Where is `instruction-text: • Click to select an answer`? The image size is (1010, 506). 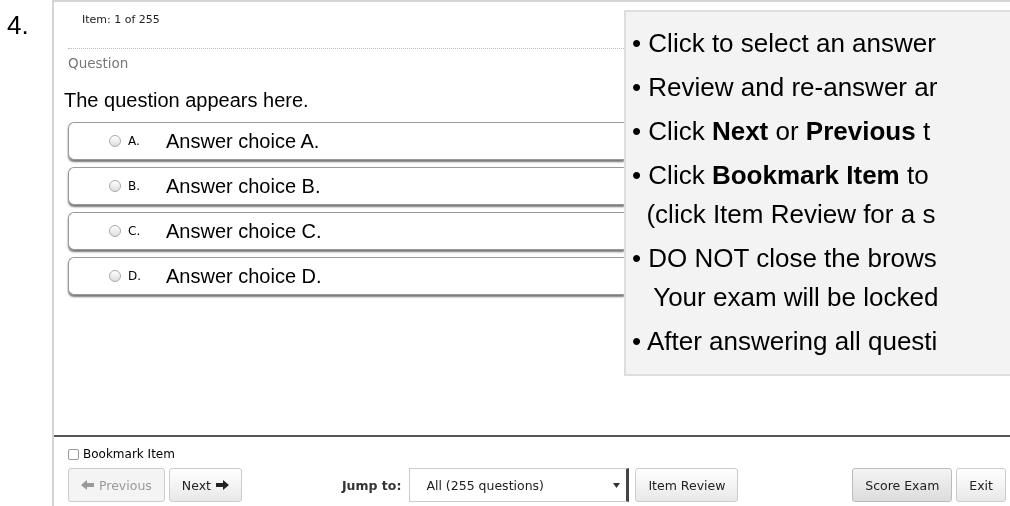
instruction-text: • Click to select an answer is located at coordinates (784, 43).